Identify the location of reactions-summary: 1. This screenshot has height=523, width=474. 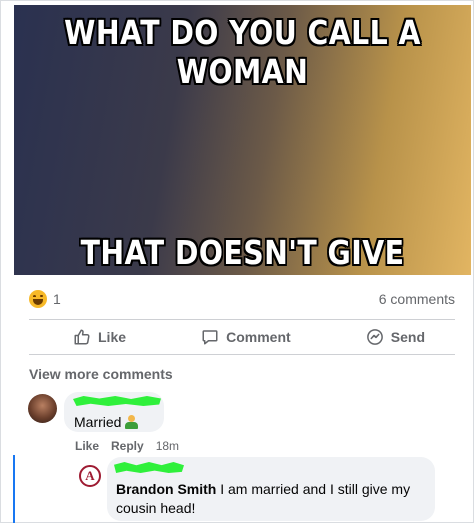
(45, 299).